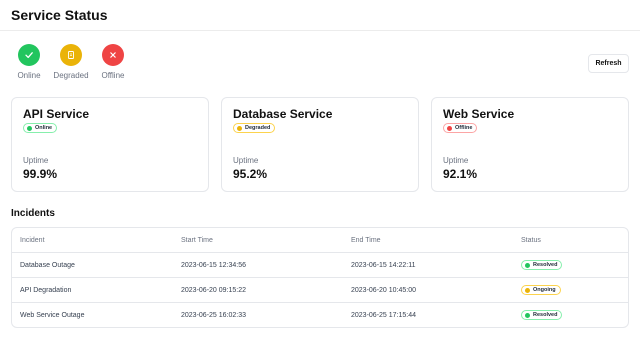  What do you see at coordinates (40, 174) in the screenshot?
I see `uptime-value: 99.9%` at bounding box center [40, 174].